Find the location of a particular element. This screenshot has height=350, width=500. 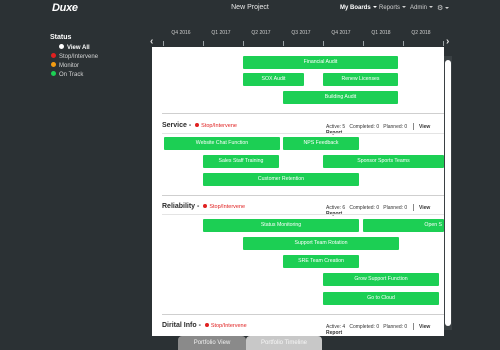

admin-label: Admin is located at coordinates (419, 8).